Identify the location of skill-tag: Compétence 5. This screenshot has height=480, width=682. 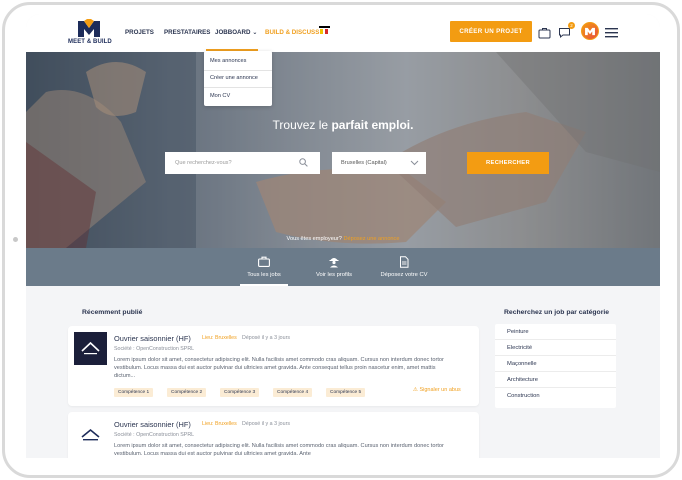
(346, 392).